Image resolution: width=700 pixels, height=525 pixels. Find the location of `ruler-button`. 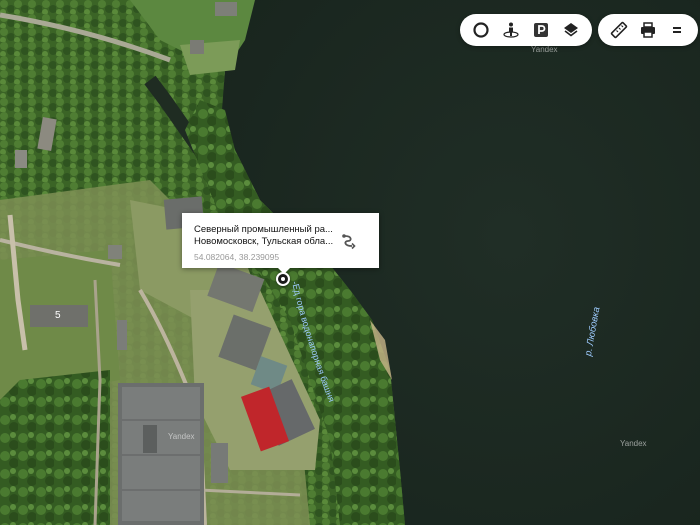

ruler-button is located at coordinates (618, 30).